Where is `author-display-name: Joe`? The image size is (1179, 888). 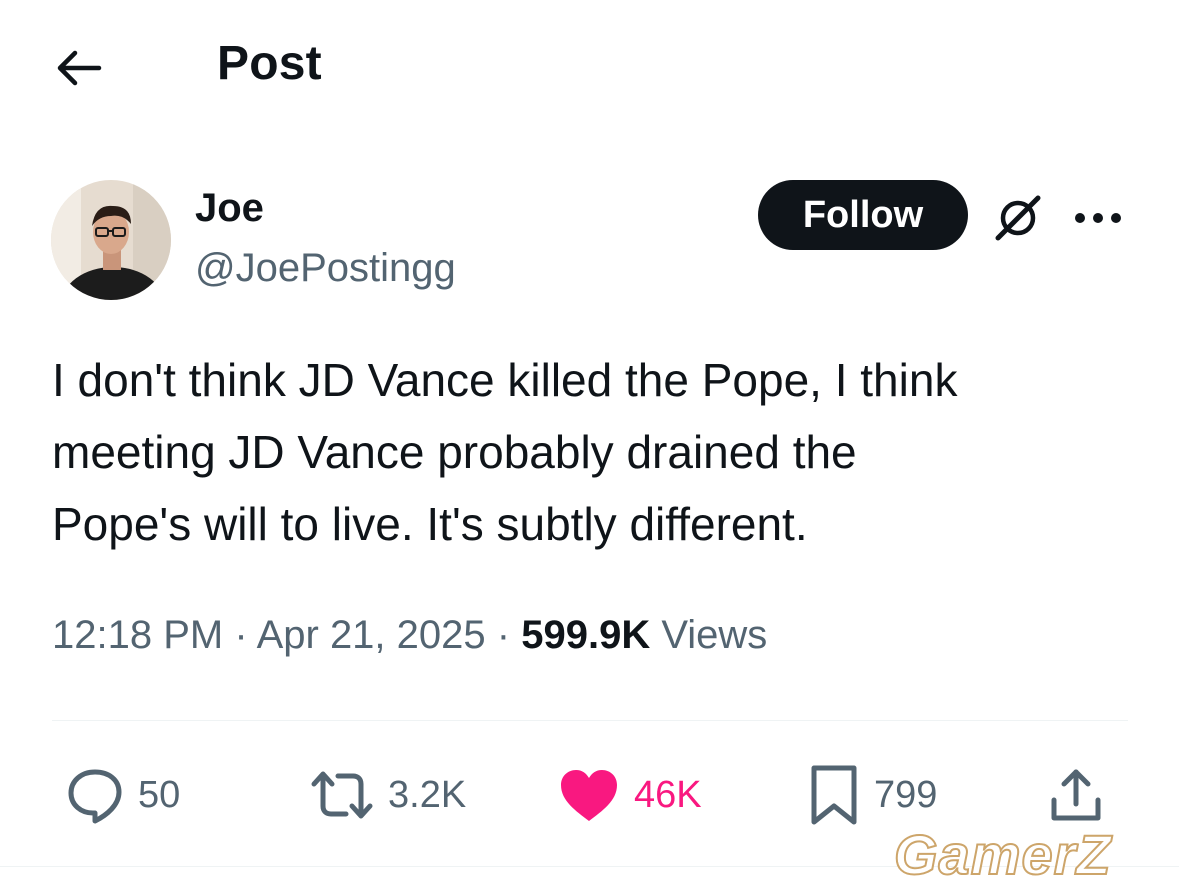
author-display-name: Joe is located at coordinates (229, 208).